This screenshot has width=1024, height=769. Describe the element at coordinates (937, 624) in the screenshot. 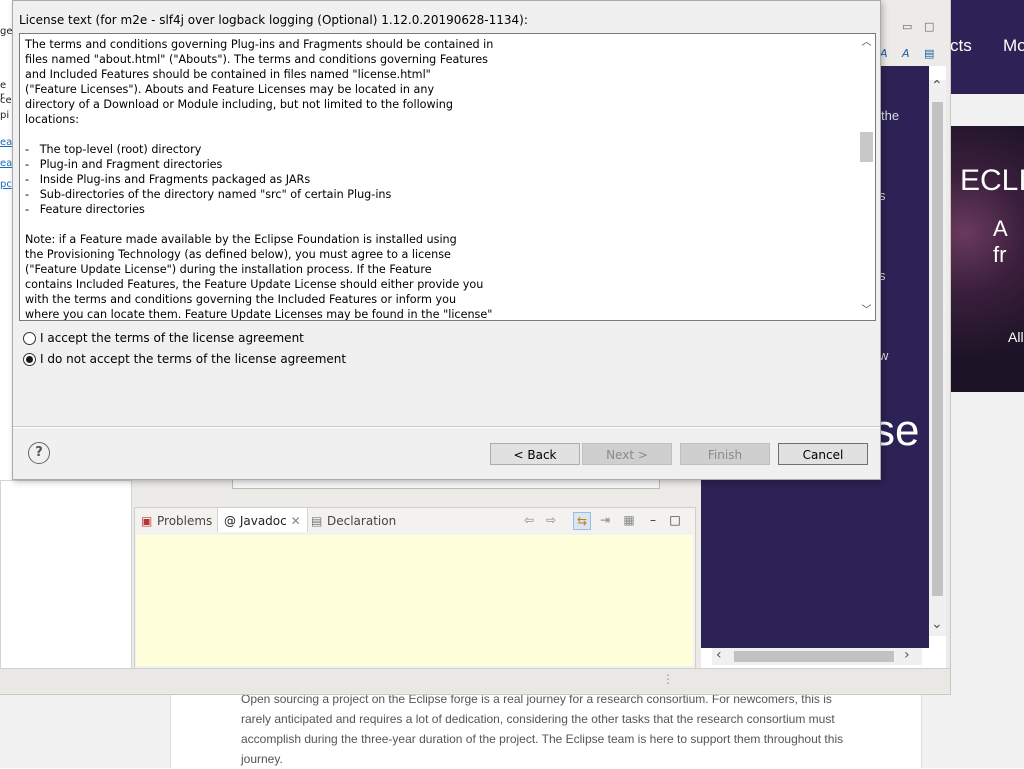

I see `scroll-down-icon: ⌄` at that location.